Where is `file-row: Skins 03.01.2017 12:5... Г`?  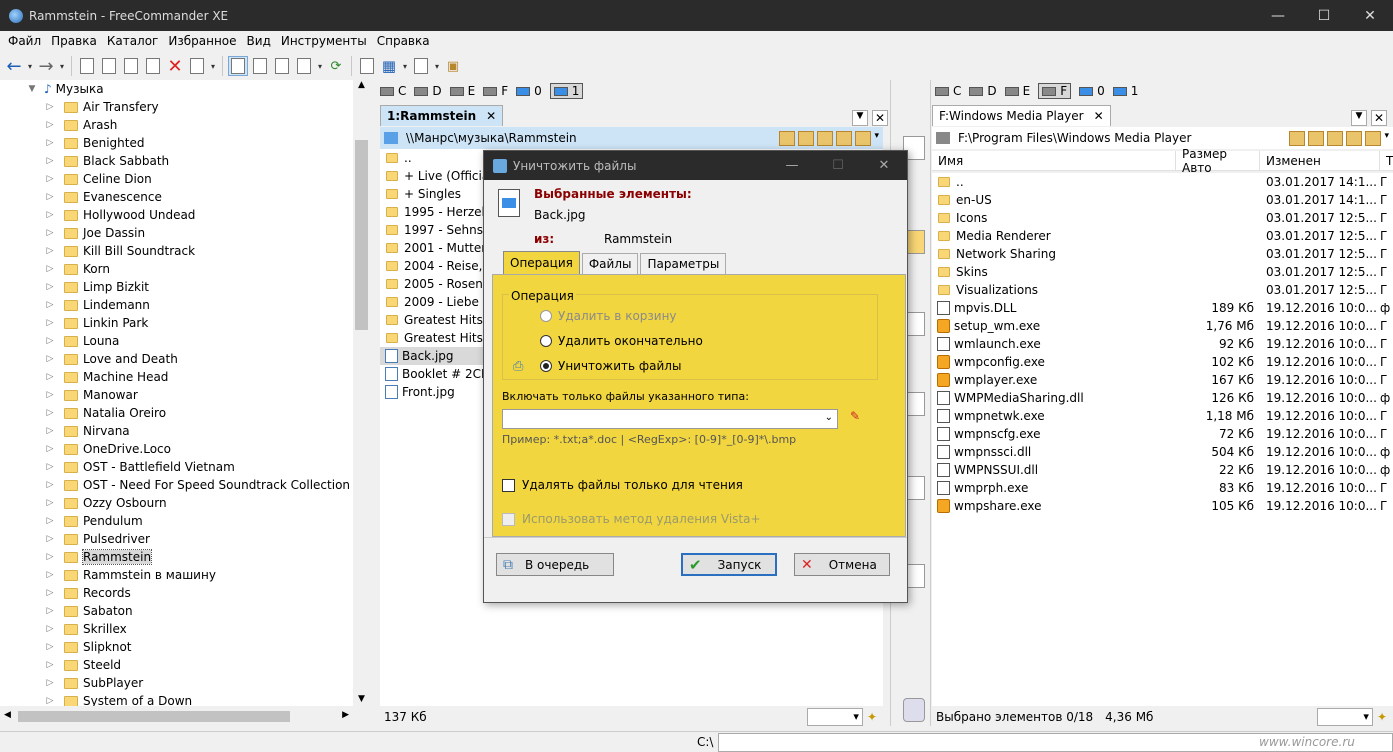
file-row: Skins 03.01.2017 12:5... Г is located at coordinates (1162, 272).